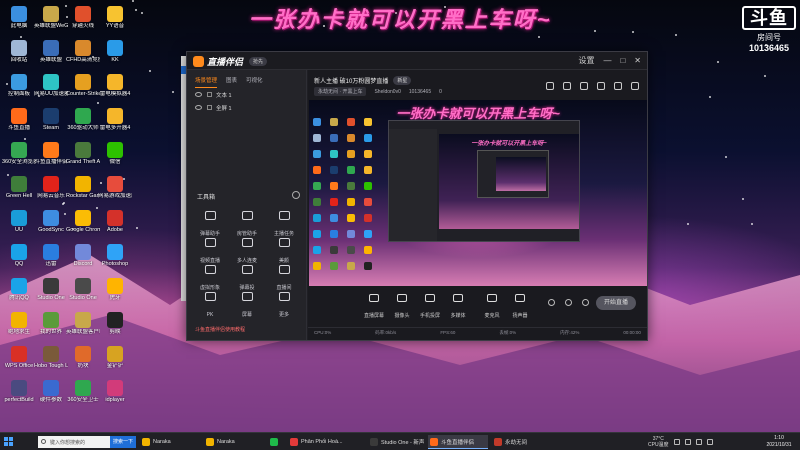 The image size is (800, 450). I want to click on settings-button: 设置, so click(586, 61).